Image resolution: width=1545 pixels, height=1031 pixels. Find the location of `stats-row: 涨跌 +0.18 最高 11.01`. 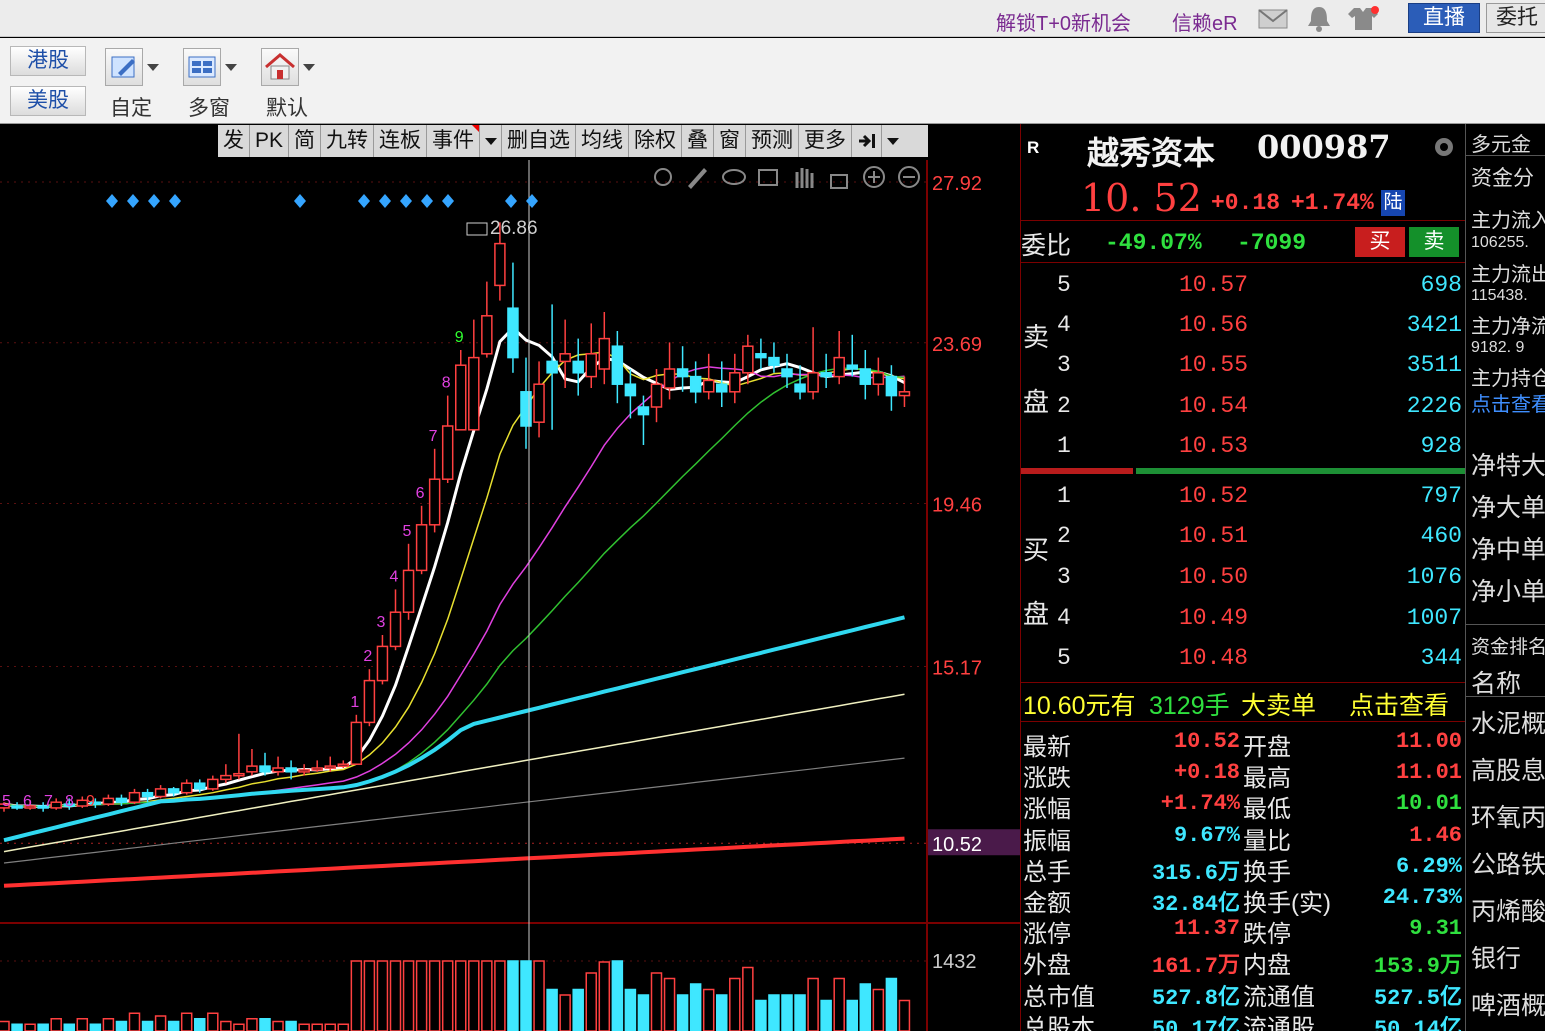

stats-row: 涨跌 +0.18 最高 11.01 is located at coordinates (1243, 775).